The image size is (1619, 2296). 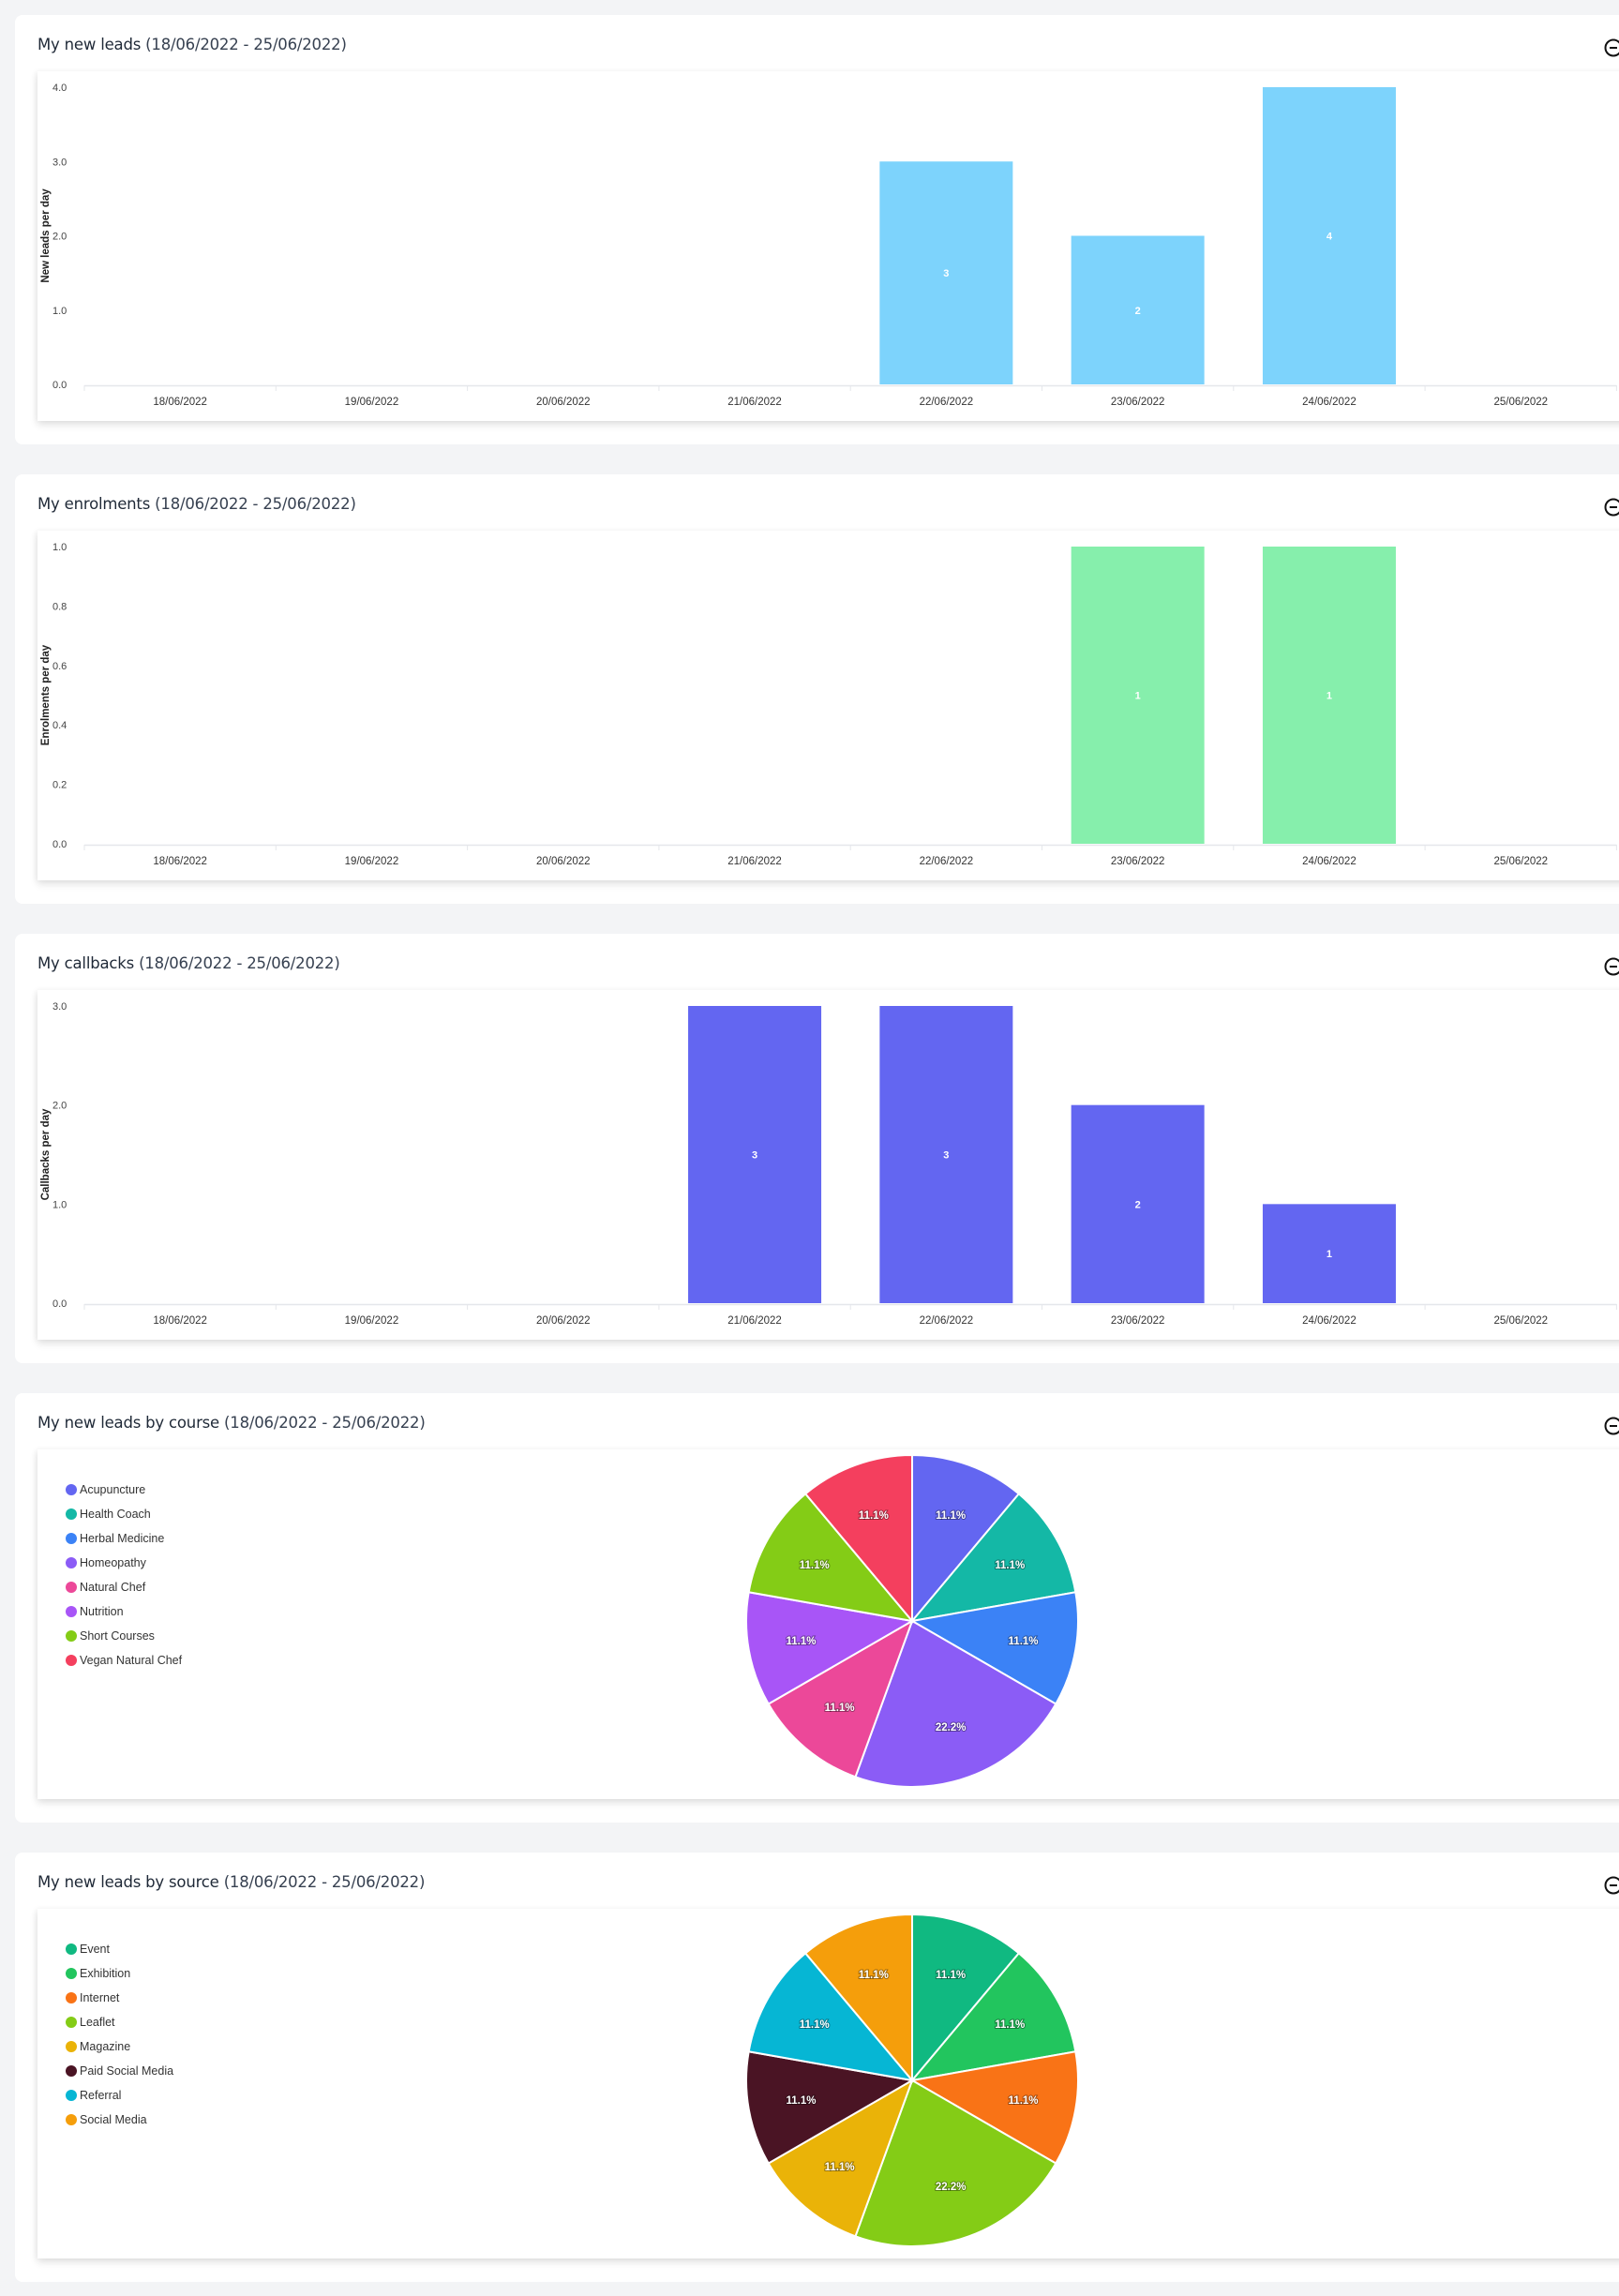 I want to click on legend-label: Natural Chef, so click(x=113, y=1587).